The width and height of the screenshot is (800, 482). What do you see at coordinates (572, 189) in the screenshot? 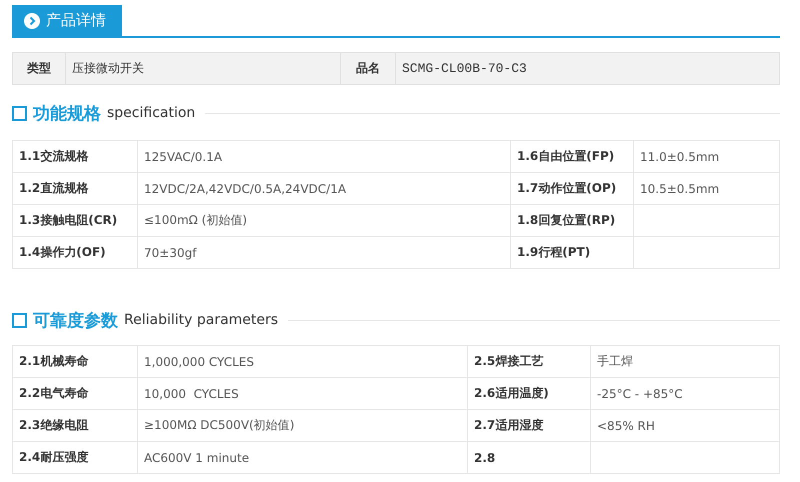
I see `table-cell: 1.7动作位置(OP)` at bounding box center [572, 189].